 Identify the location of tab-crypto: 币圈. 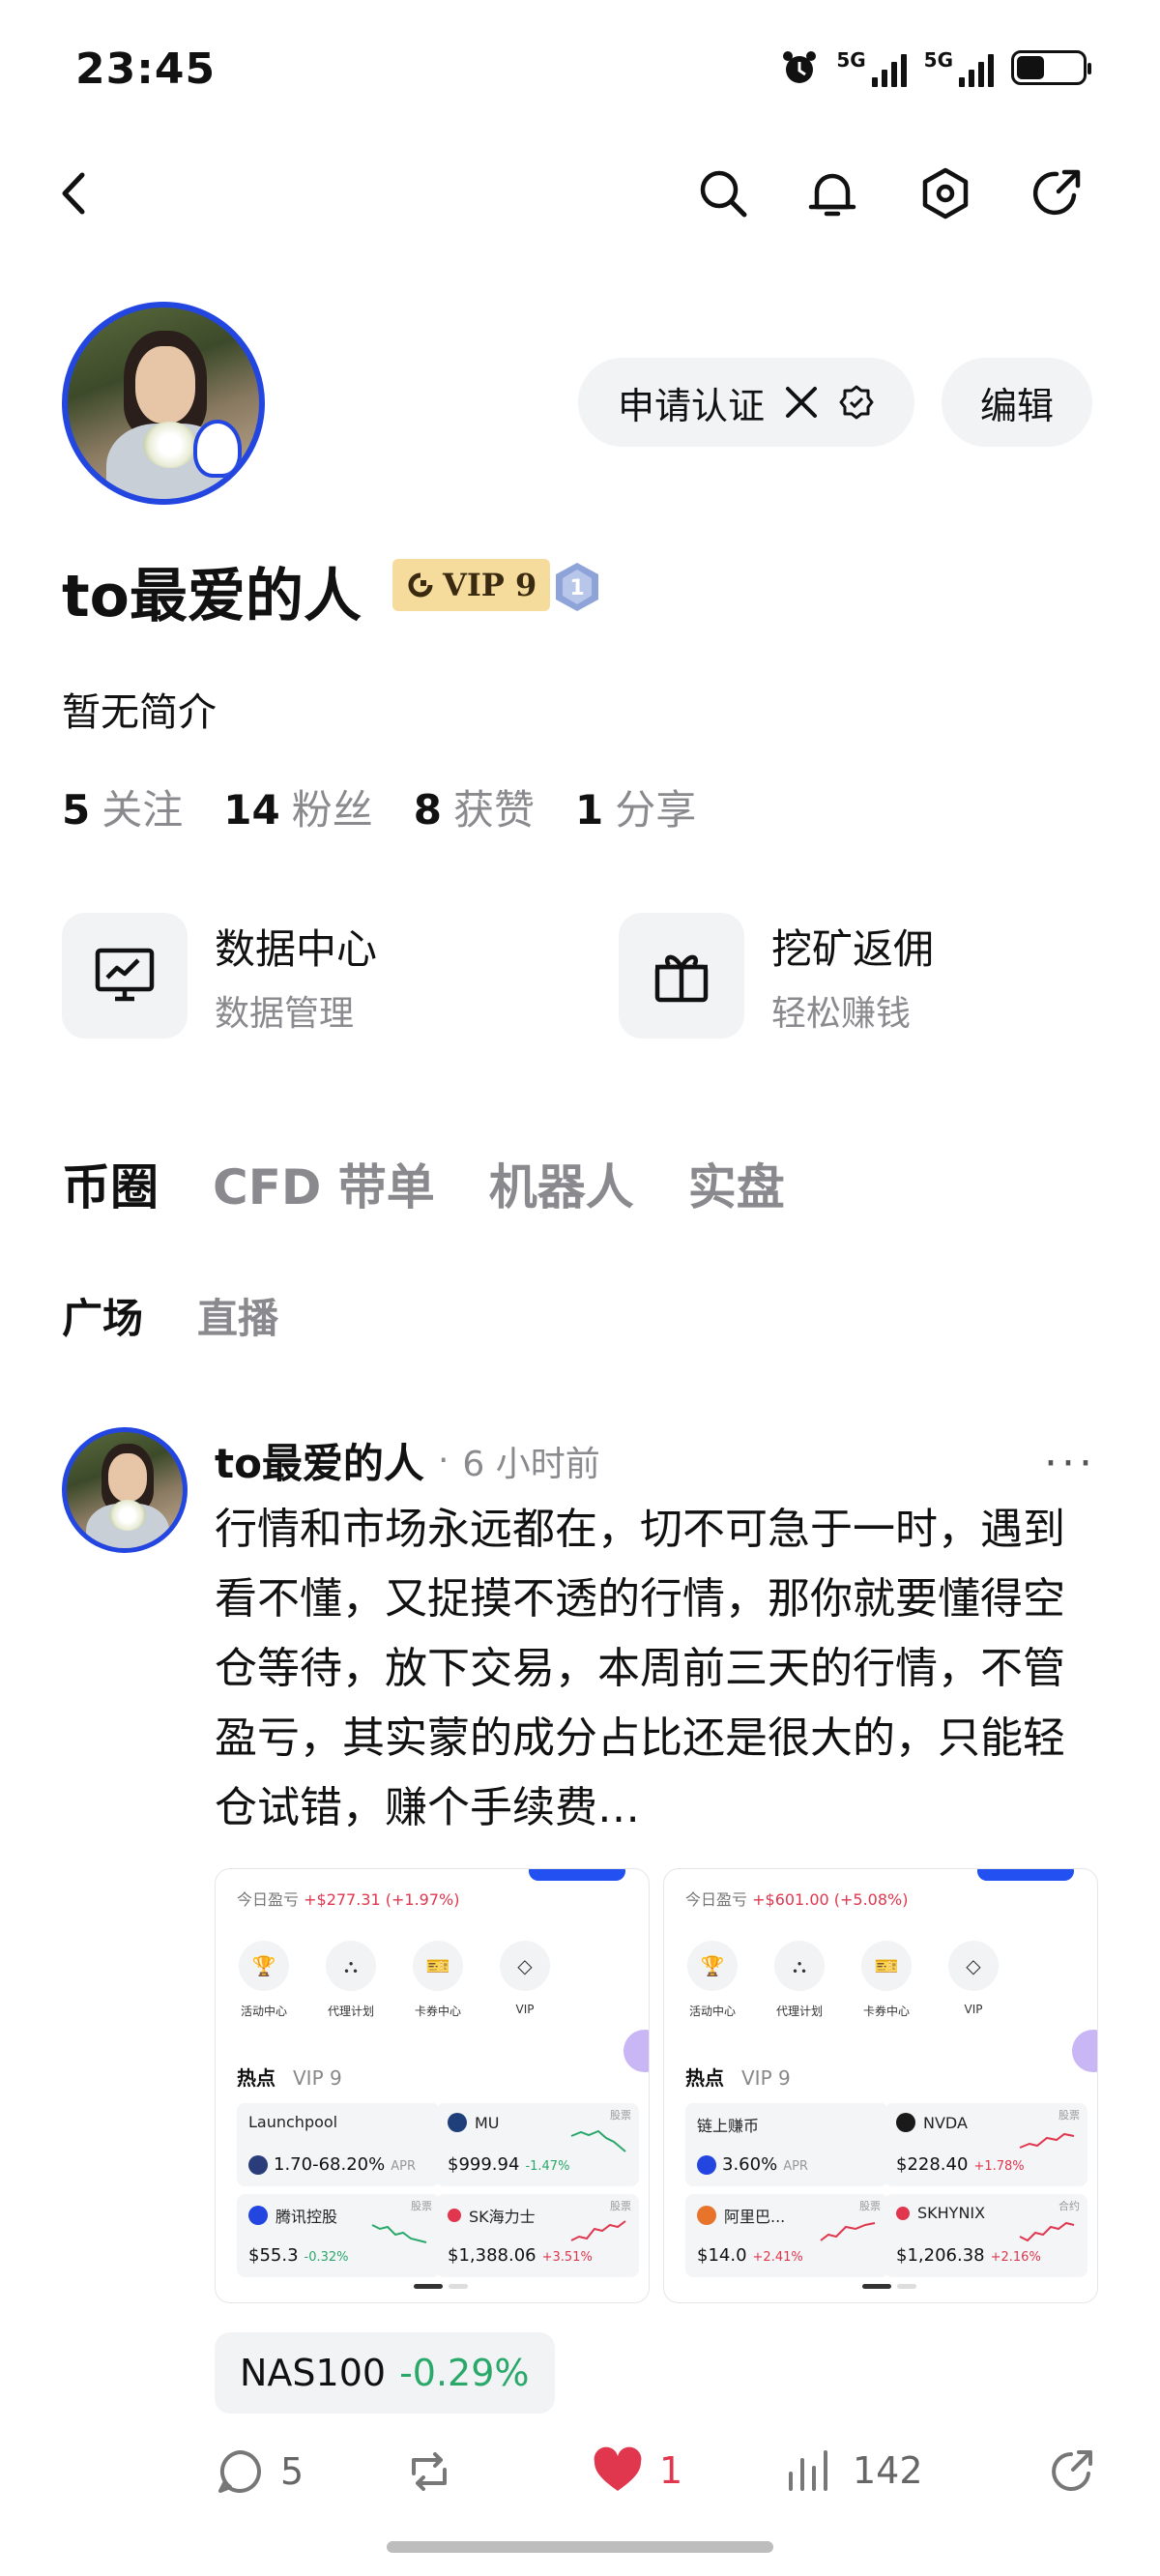
(111, 1183).